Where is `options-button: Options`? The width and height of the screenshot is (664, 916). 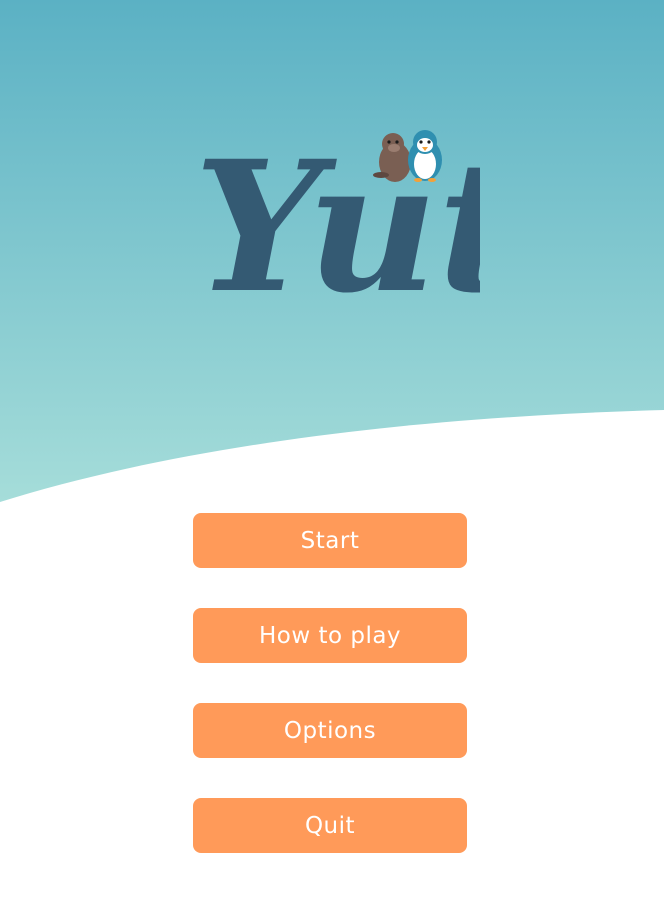
options-button: Options is located at coordinates (330, 730).